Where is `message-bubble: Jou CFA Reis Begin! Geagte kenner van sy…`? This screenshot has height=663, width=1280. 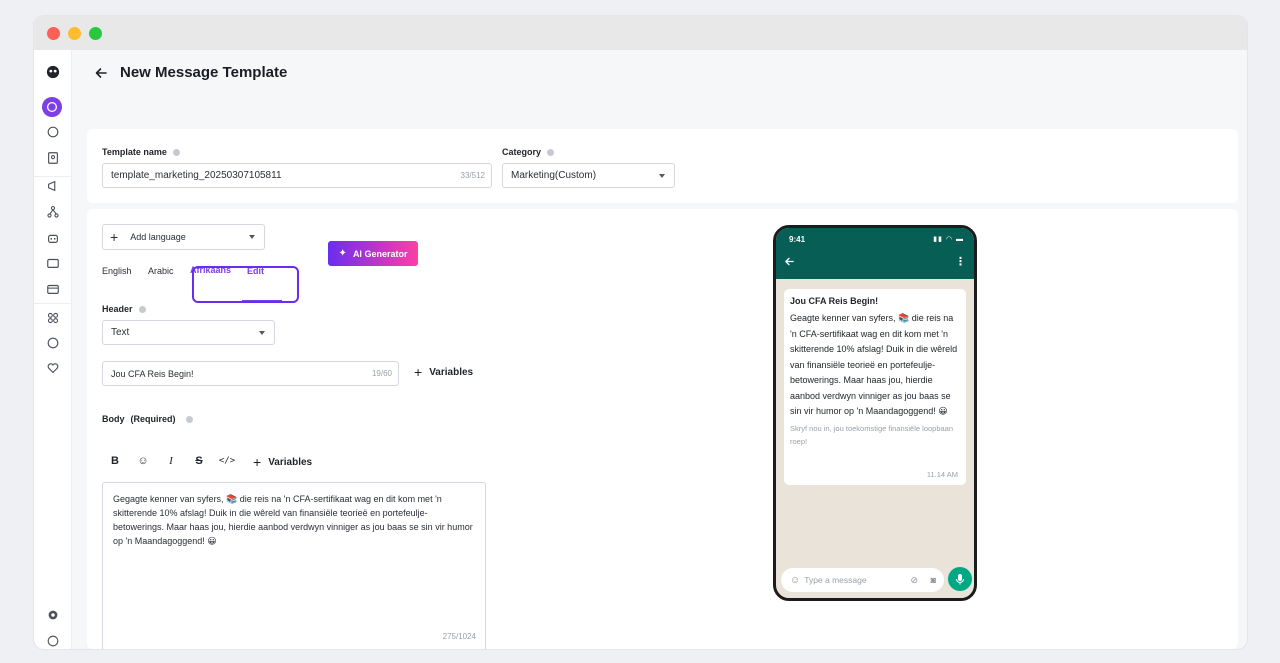 message-bubble: Jou CFA Reis Begin! Geagte kenner van sy… is located at coordinates (875, 387).